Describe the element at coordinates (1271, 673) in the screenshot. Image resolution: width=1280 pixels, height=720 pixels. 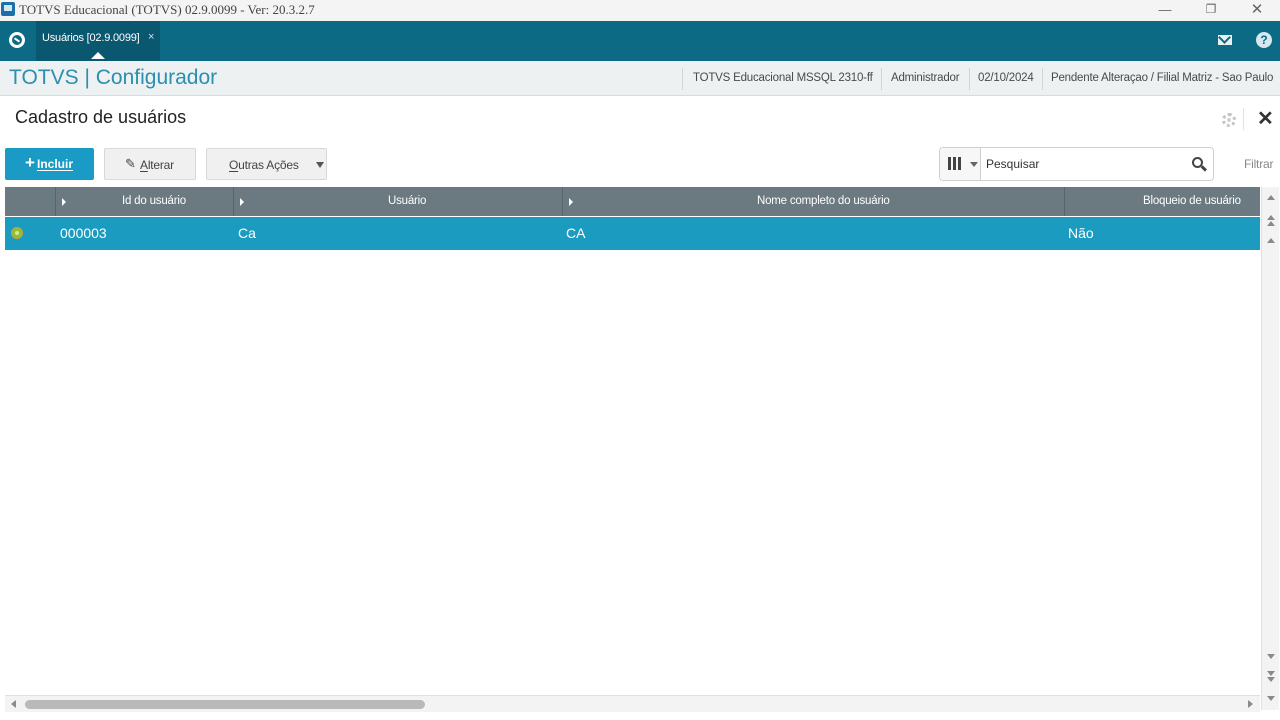
I see `scroll-page-down-icon` at that location.